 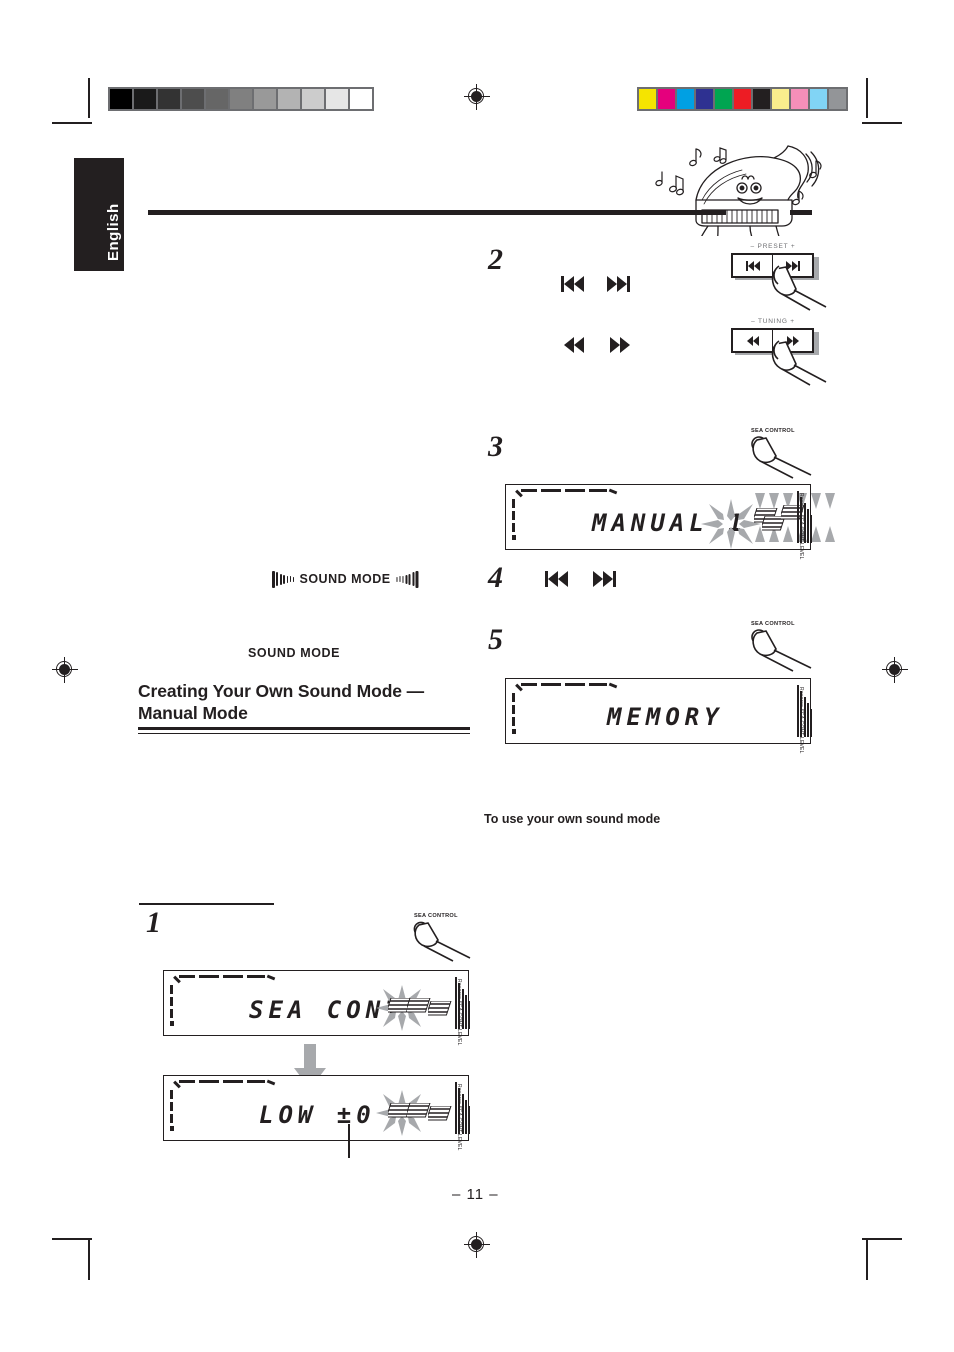 What do you see at coordinates (153, 922) in the screenshot?
I see `step-number-1: 1` at bounding box center [153, 922].